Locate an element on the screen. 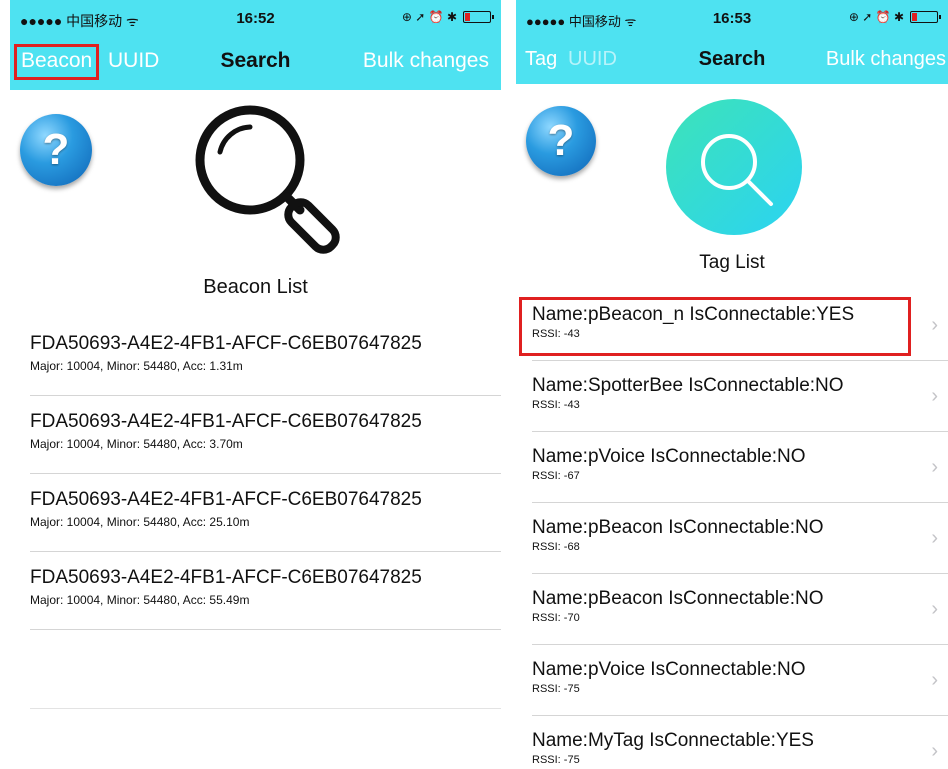 The height and width of the screenshot is (769, 948). tag-name: Name:MyTag IsConnectable:YES is located at coordinates (673, 740).